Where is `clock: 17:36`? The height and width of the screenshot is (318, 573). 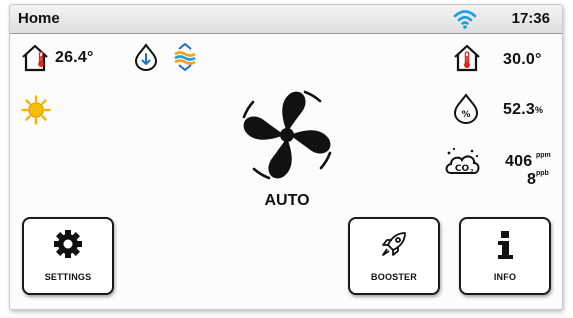 clock: 17:36 is located at coordinates (530, 18).